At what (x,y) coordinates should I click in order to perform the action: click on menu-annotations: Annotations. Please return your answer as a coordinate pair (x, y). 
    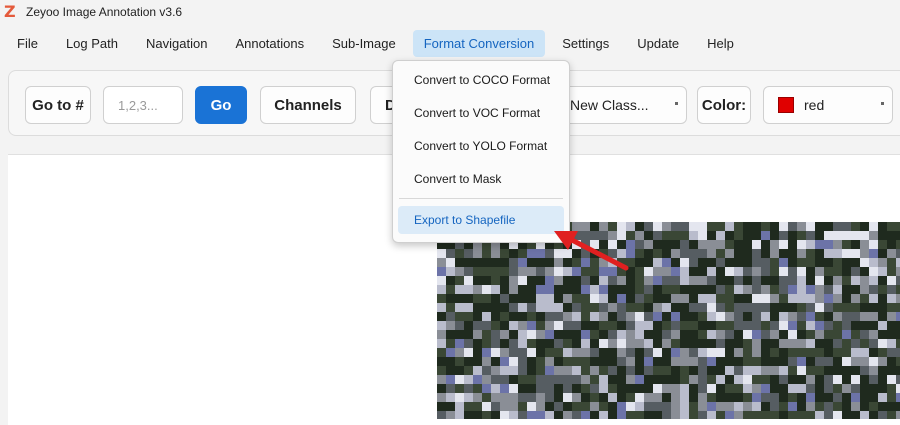
    Looking at the image, I should click on (269, 43).